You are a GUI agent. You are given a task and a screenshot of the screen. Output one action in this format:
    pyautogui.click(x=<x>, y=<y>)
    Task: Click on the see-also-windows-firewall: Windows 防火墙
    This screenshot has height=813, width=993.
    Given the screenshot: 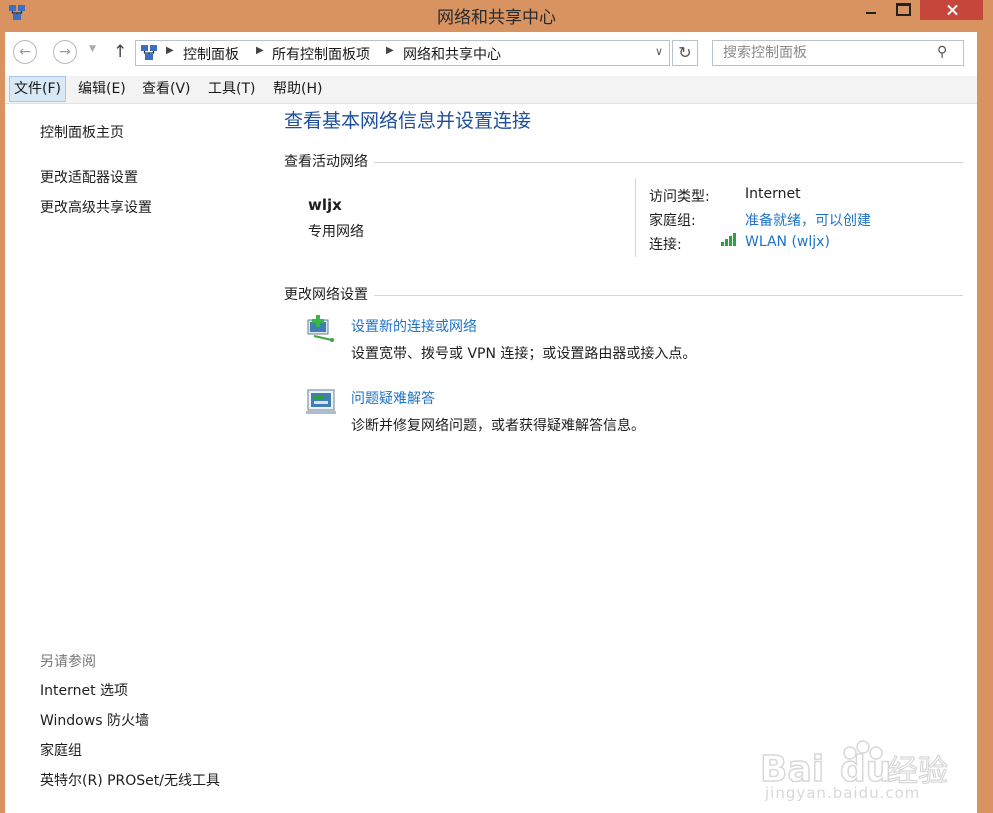 What is the action you would take?
    pyautogui.click(x=94, y=720)
    